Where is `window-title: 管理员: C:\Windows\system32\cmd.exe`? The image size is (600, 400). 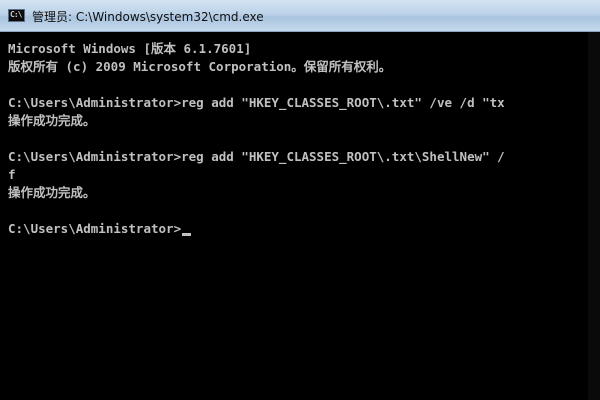 window-title: 管理员: C:\Windows\system32\cmd.exe is located at coordinates (148, 17).